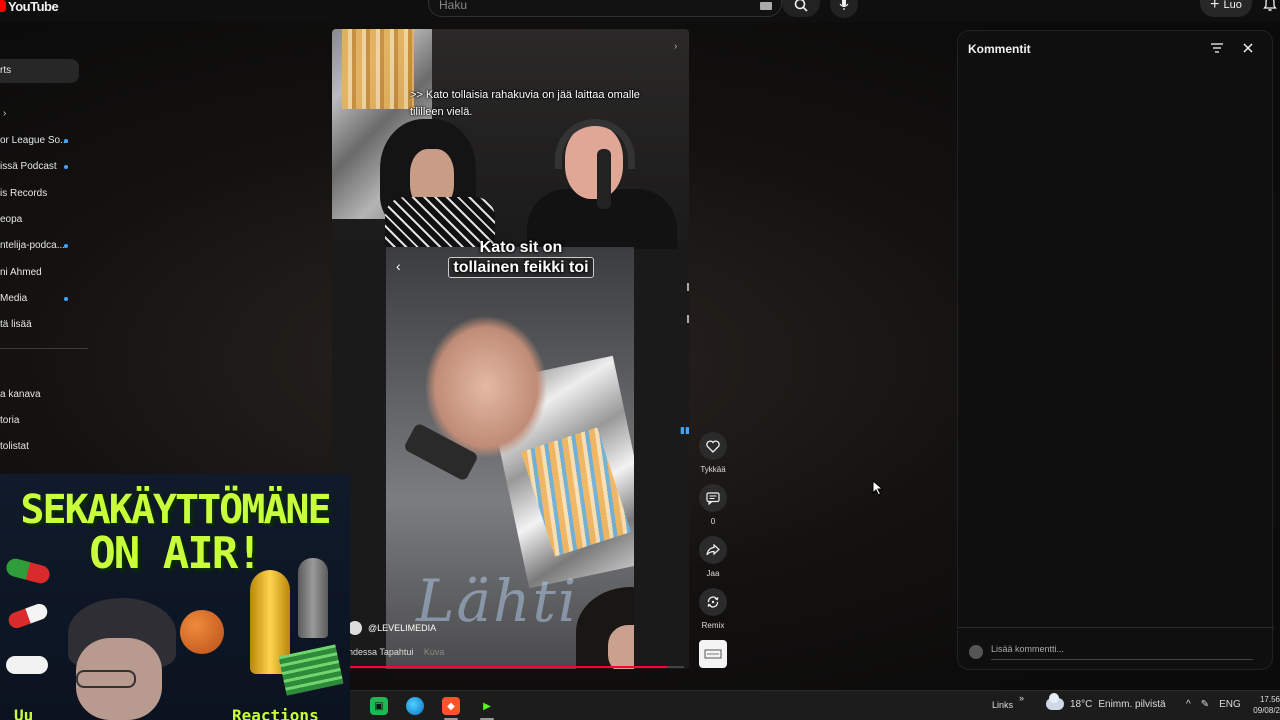 Image resolution: width=1280 pixels, height=720 pixels. Describe the element at coordinates (44, 448) in the screenshot. I see `sidebar-item-playlists: tolistat` at that location.